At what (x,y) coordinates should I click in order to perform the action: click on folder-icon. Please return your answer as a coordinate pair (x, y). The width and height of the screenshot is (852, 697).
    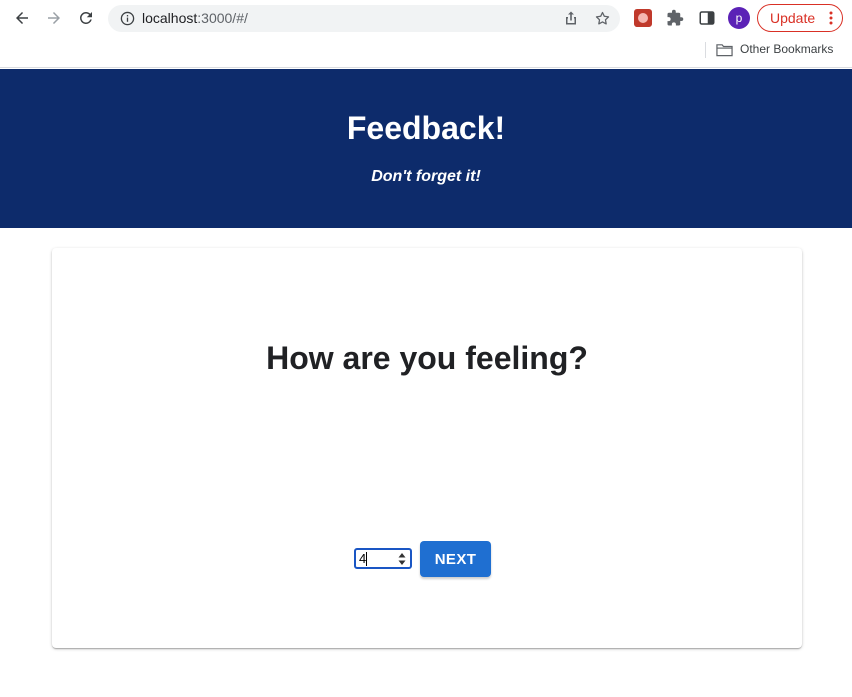
    Looking at the image, I should click on (724, 50).